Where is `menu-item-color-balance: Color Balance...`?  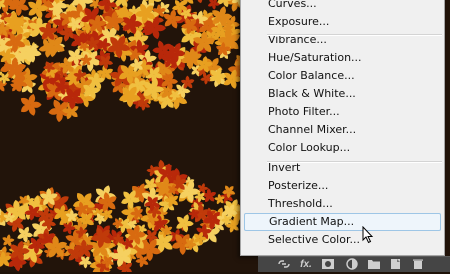
menu-item-color-balance: Color Balance... is located at coordinates (342, 76).